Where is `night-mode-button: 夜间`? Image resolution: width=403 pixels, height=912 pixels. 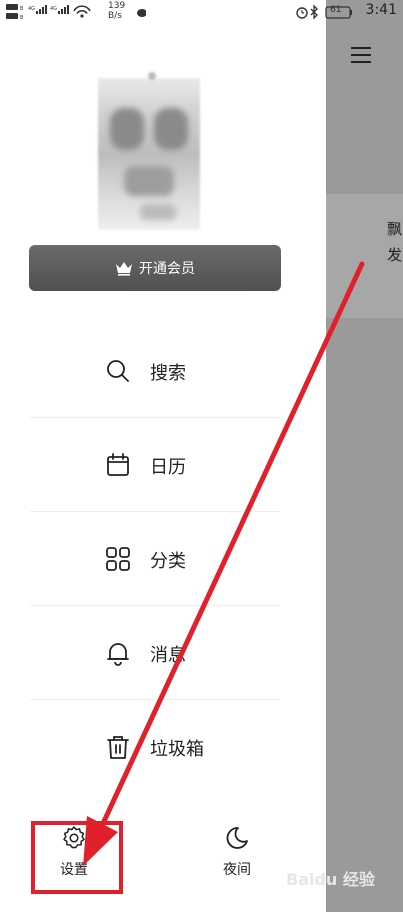
night-mode-button: 夜间 is located at coordinates (237, 855).